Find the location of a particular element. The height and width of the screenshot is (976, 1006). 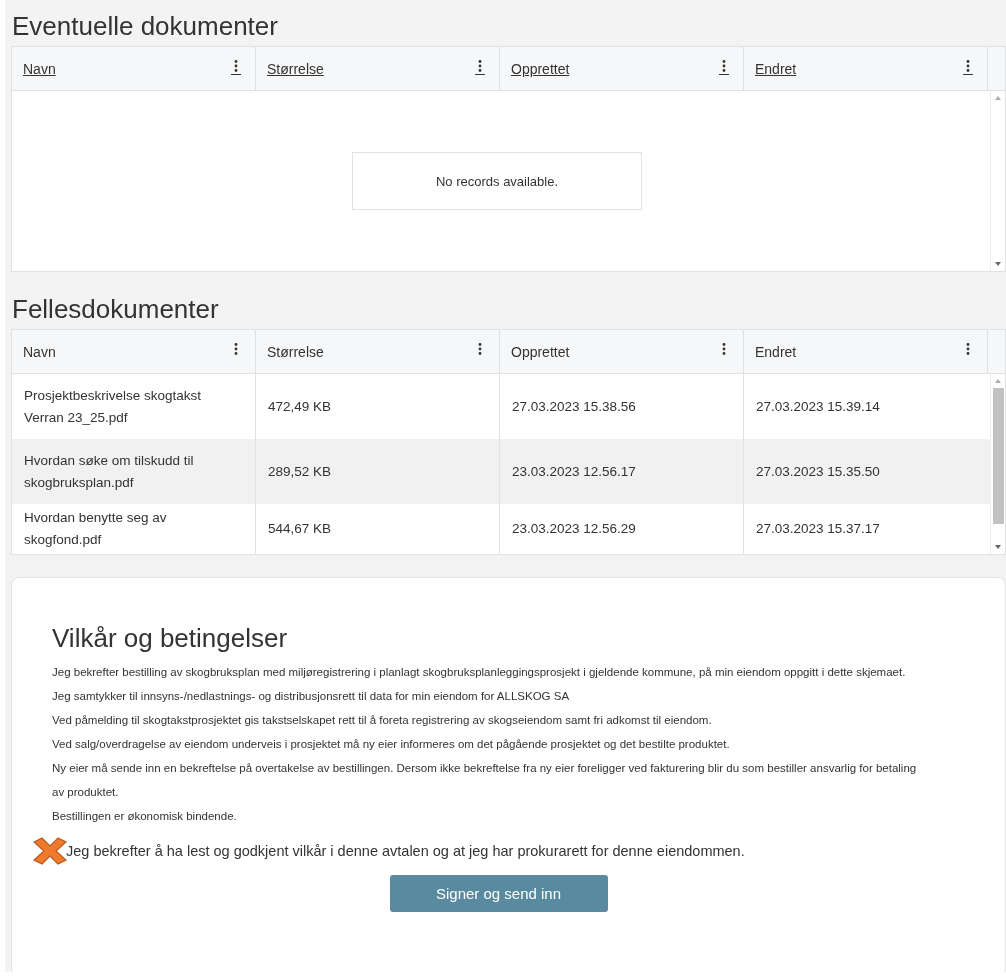

table-cell: 23.03.2023 12.56.17 is located at coordinates (622, 471).